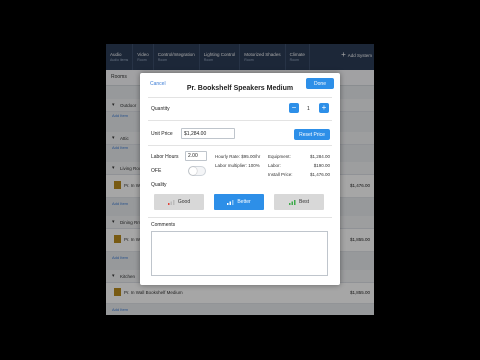  I want to click on unit-price-label: Unit Price, so click(162, 134).